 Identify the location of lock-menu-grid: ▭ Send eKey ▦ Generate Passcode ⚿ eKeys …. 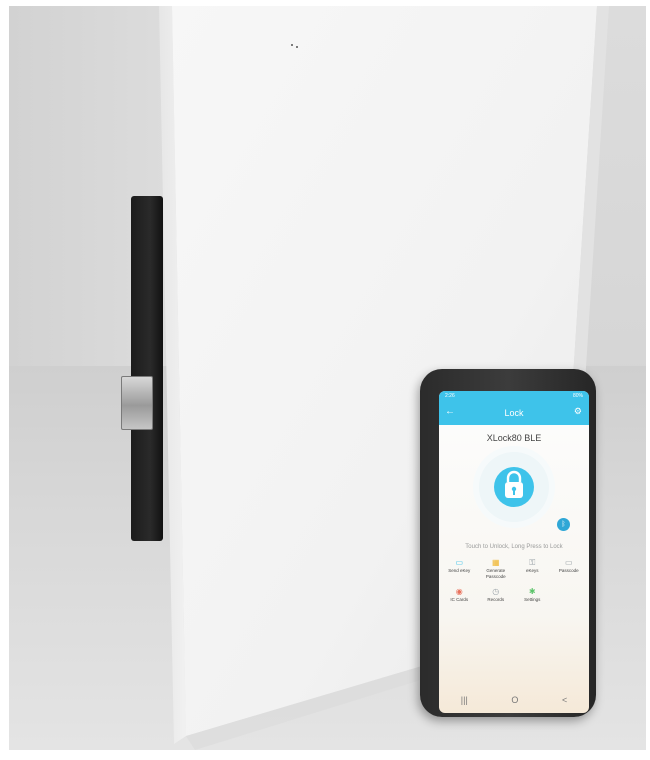
(514, 580).